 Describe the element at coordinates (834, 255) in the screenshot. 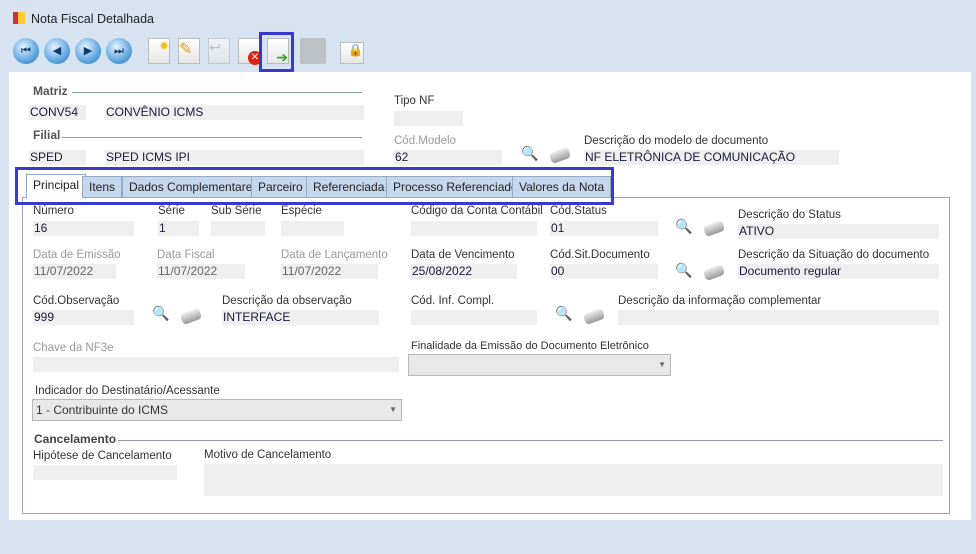

I see `desc-sit-label: Descrição da Situação do documento` at that location.